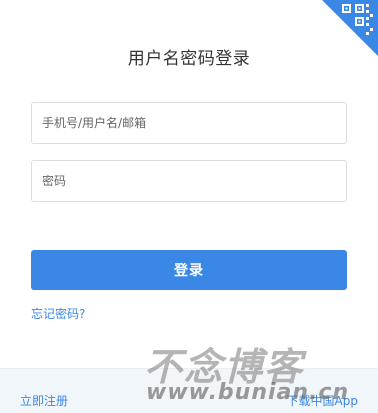 The width and height of the screenshot is (378, 413). Describe the element at coordinates (189, 181) in the screenshot. I see `password-input` at that location.